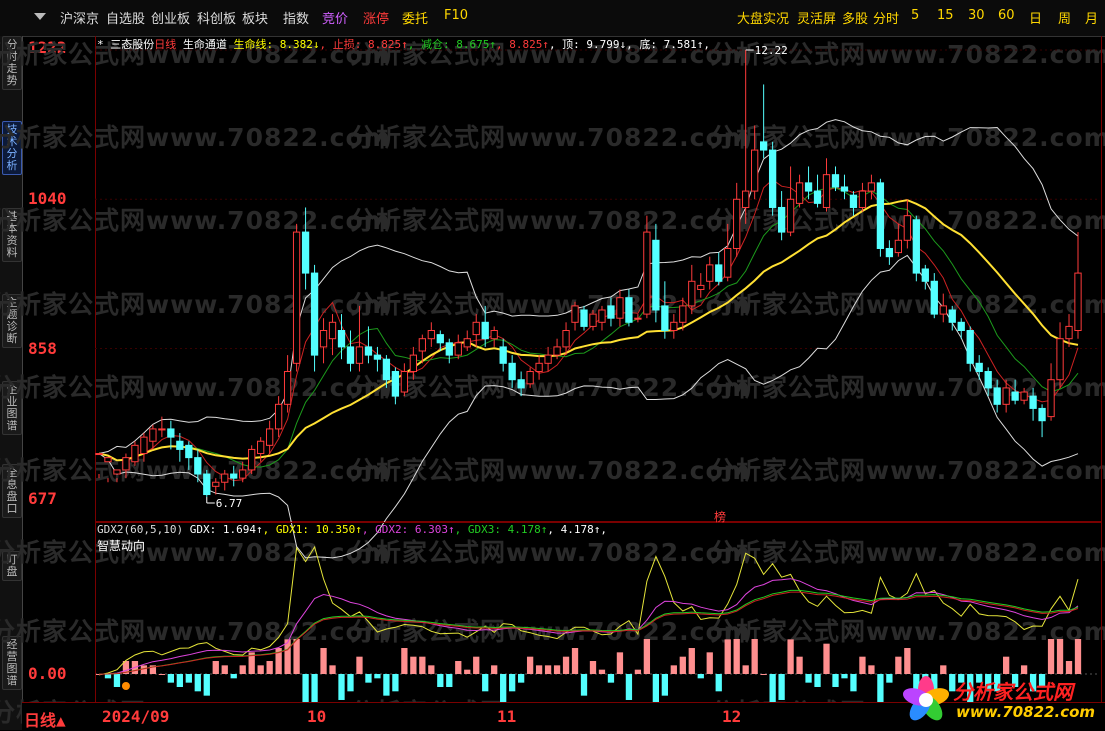  What do you see at coordinates (665, 44) in the screenshot?
I see `legend-item: , 底: 7.581↑` at bounding box center [665, 44].